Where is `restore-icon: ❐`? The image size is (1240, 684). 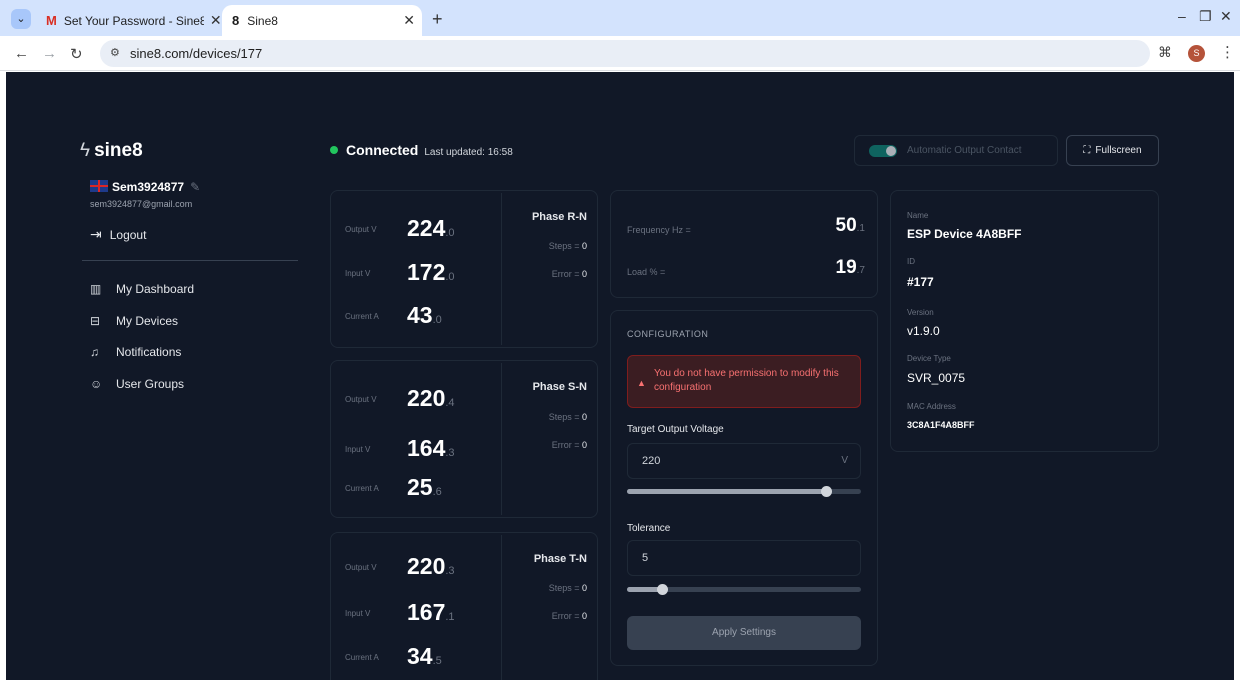
restore-icon: ❐ is located at coordinates (1205, 16).